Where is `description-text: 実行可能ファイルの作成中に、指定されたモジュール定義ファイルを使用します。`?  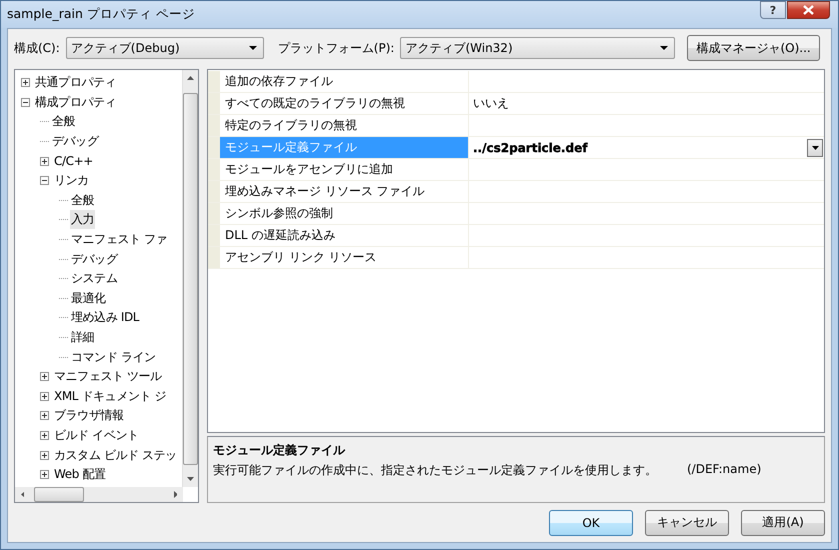
description-text: 実行可能ファイルの作成中に、指定されたモジュール定義ファイルを使用します。 is located at coordinates (435, 470).